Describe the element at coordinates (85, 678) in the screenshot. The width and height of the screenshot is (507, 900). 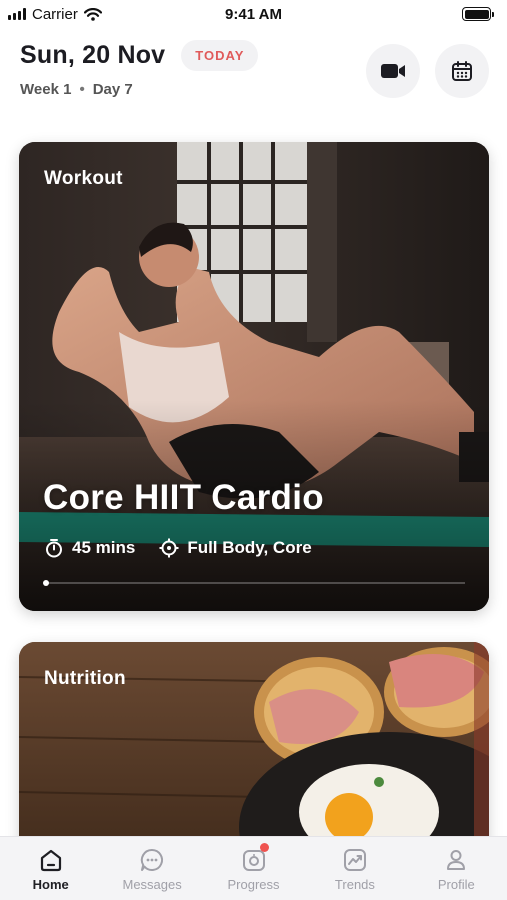
I see `card-label-nutrition: Nutrition` at that location.